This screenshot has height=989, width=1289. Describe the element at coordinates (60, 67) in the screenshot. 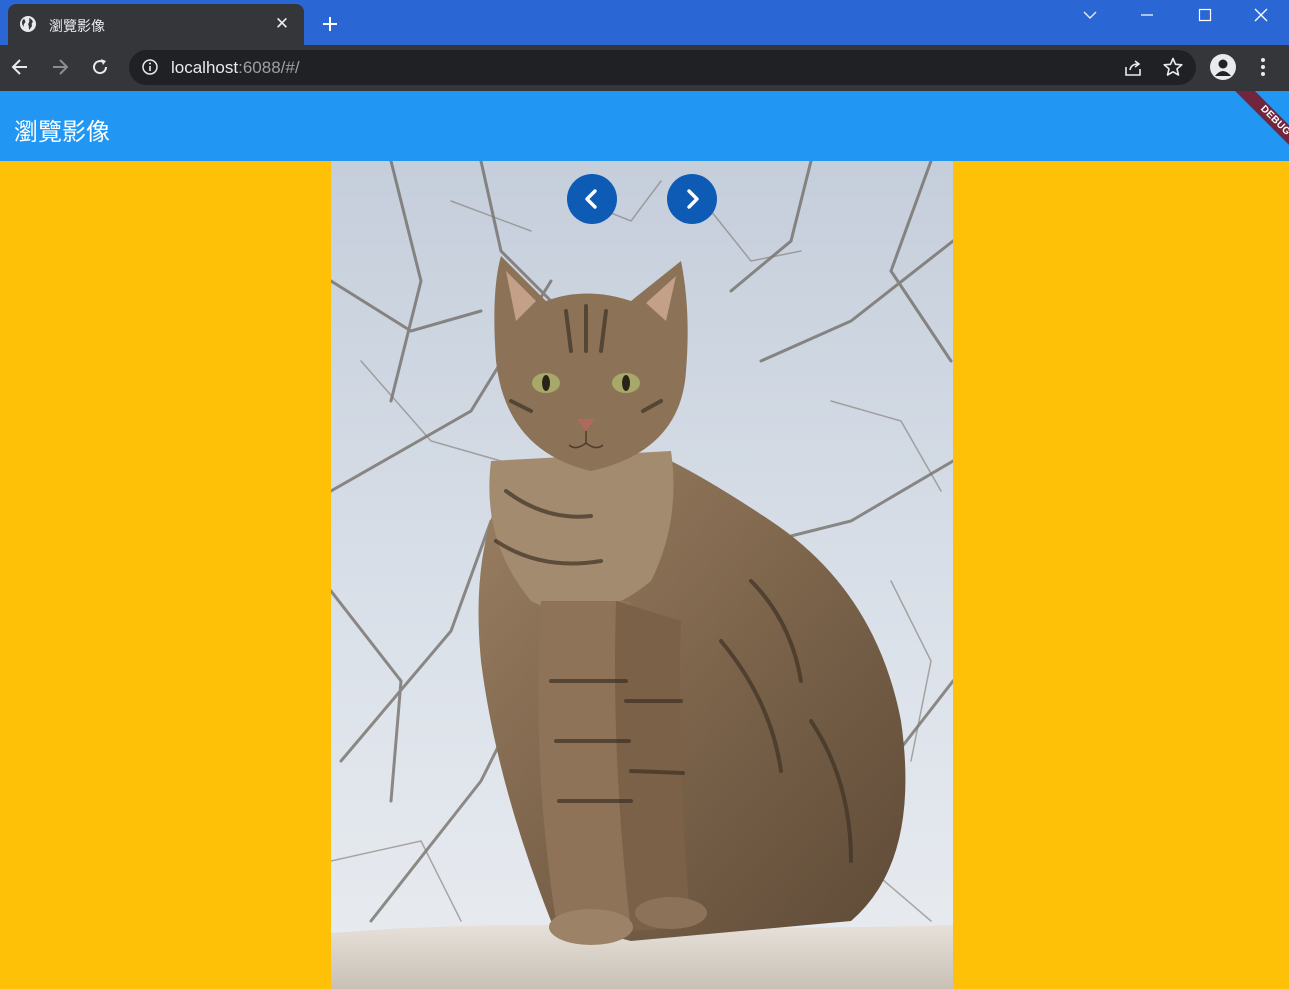

I see `arrow-right-icon` at that location.